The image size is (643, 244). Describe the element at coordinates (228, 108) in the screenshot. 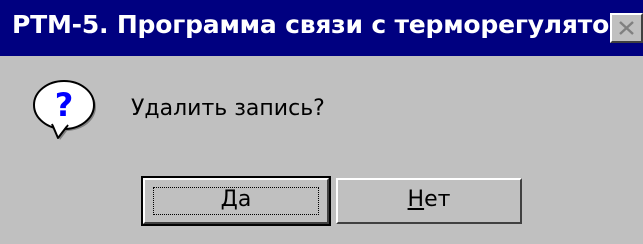

I see `dialog-message: Удалить запись?` at that location.